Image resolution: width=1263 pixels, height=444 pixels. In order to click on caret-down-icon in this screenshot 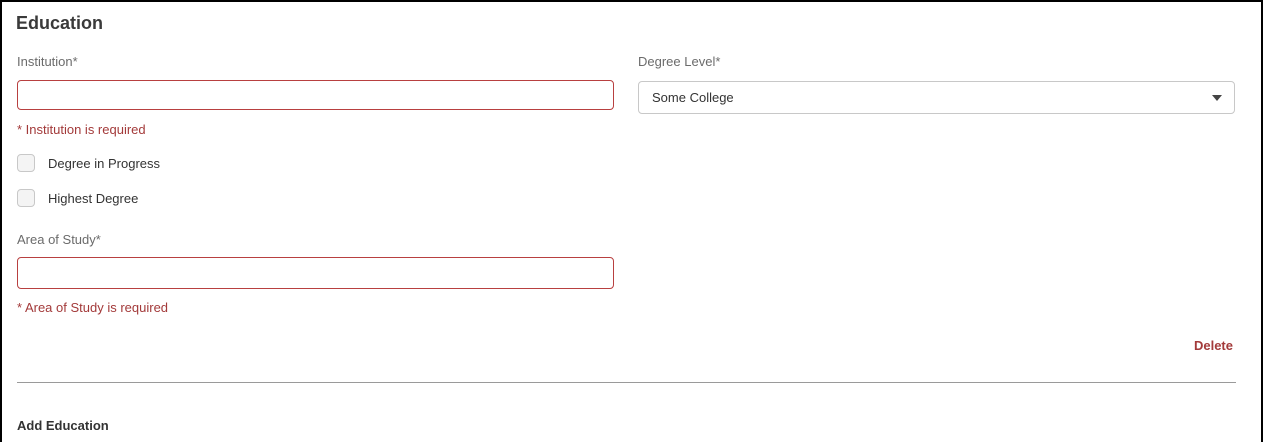, I will do `click(1217, 98)`.